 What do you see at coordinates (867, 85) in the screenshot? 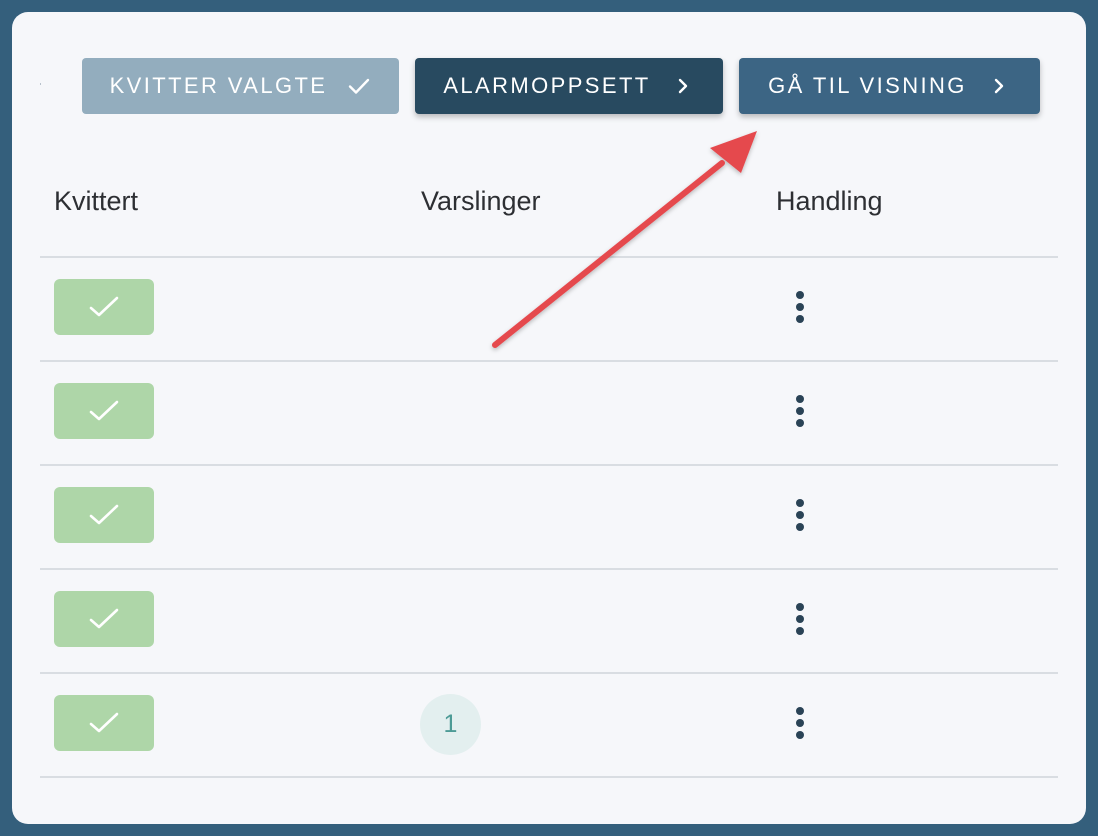
I see `ga-til-visning-label: GÅ TIL VISNING` at bounding box center [867, 85].